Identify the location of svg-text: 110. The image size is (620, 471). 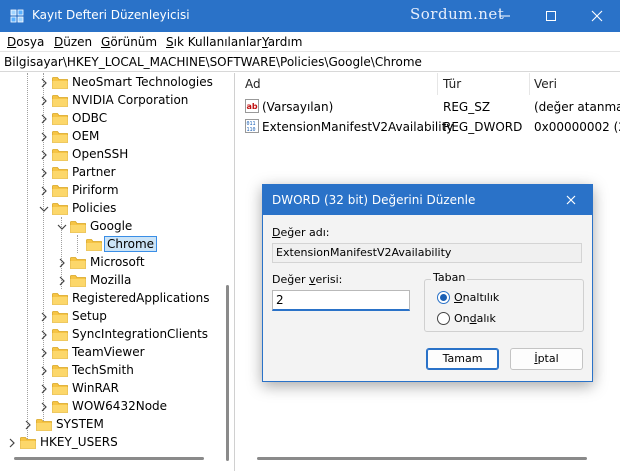
(251, 130).